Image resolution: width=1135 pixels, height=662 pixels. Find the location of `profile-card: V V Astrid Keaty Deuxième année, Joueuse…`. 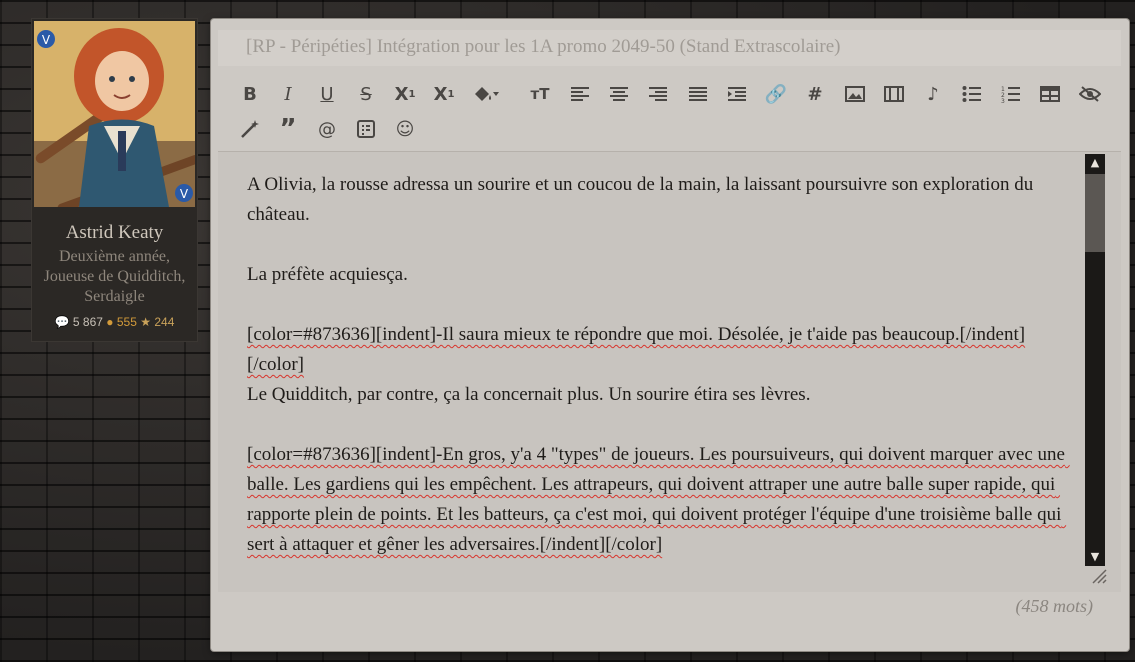

profile-card: V V Astrid Keaty Deuxième année, Joueuse… is located at coordinates (114, 180).